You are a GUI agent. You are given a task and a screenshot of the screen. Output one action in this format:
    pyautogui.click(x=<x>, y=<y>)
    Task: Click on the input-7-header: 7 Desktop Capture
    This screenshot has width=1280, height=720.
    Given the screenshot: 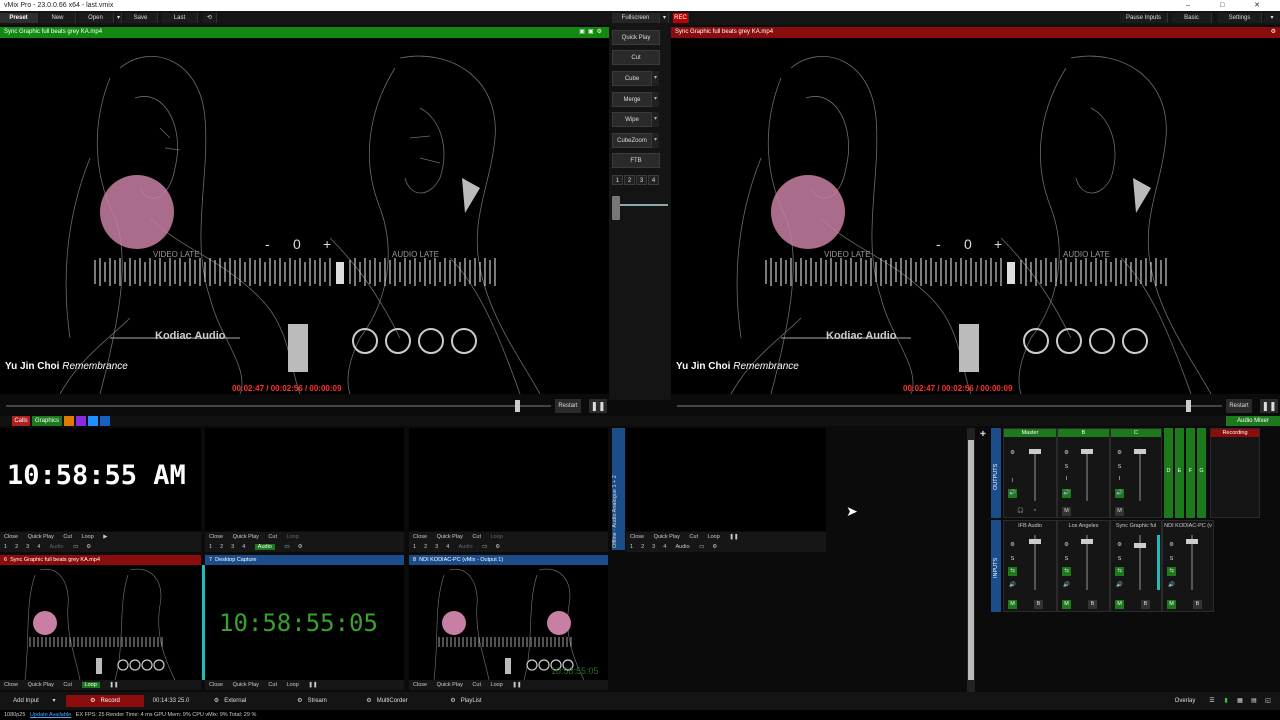 What is the action you would take?
    pyautogui.click(x=304, y=560)
    